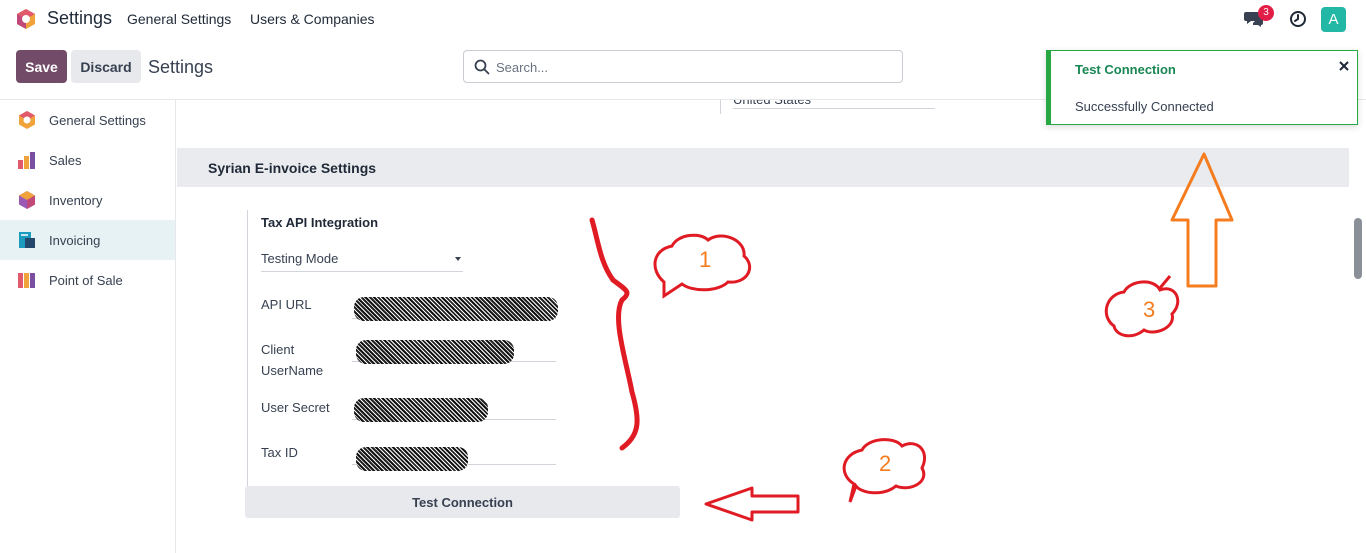 The image size is (1366, 553). What do you see at coordinates (97, 120) in the screenshot?
I see `sidebar-item-label: General Settings` at bounding box center [97, 120].